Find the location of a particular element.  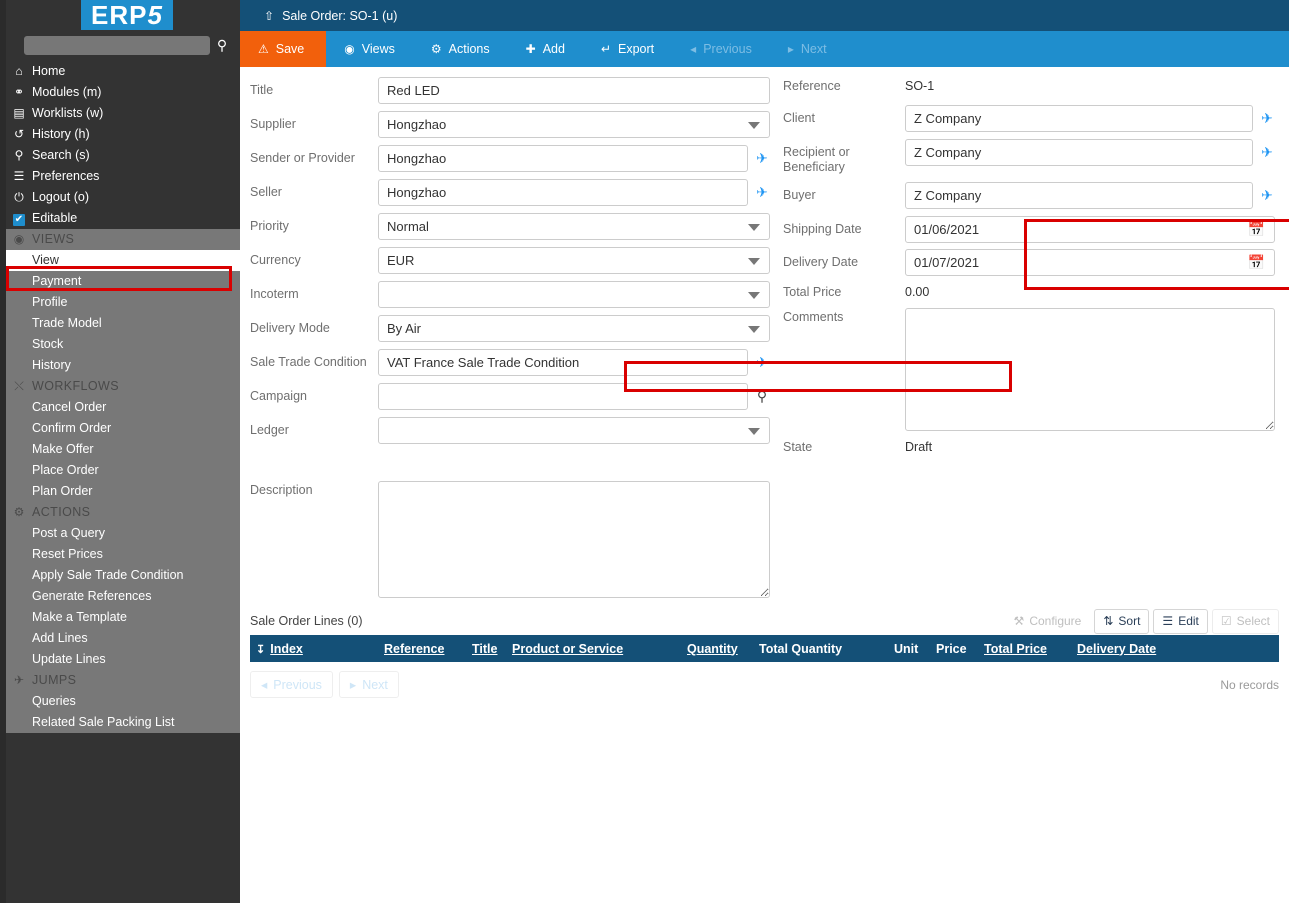

sidebar-item-payment: Payment is located at coordinates (120, 281).